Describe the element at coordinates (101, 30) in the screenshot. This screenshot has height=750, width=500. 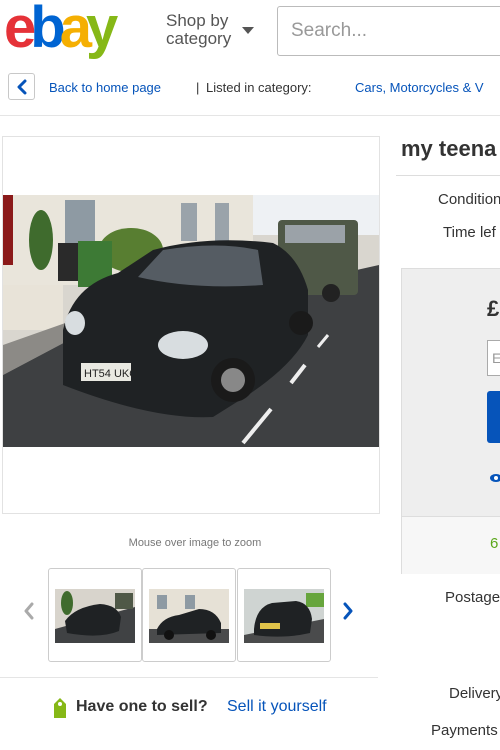
I see `logo-letter-y: y` at that location.